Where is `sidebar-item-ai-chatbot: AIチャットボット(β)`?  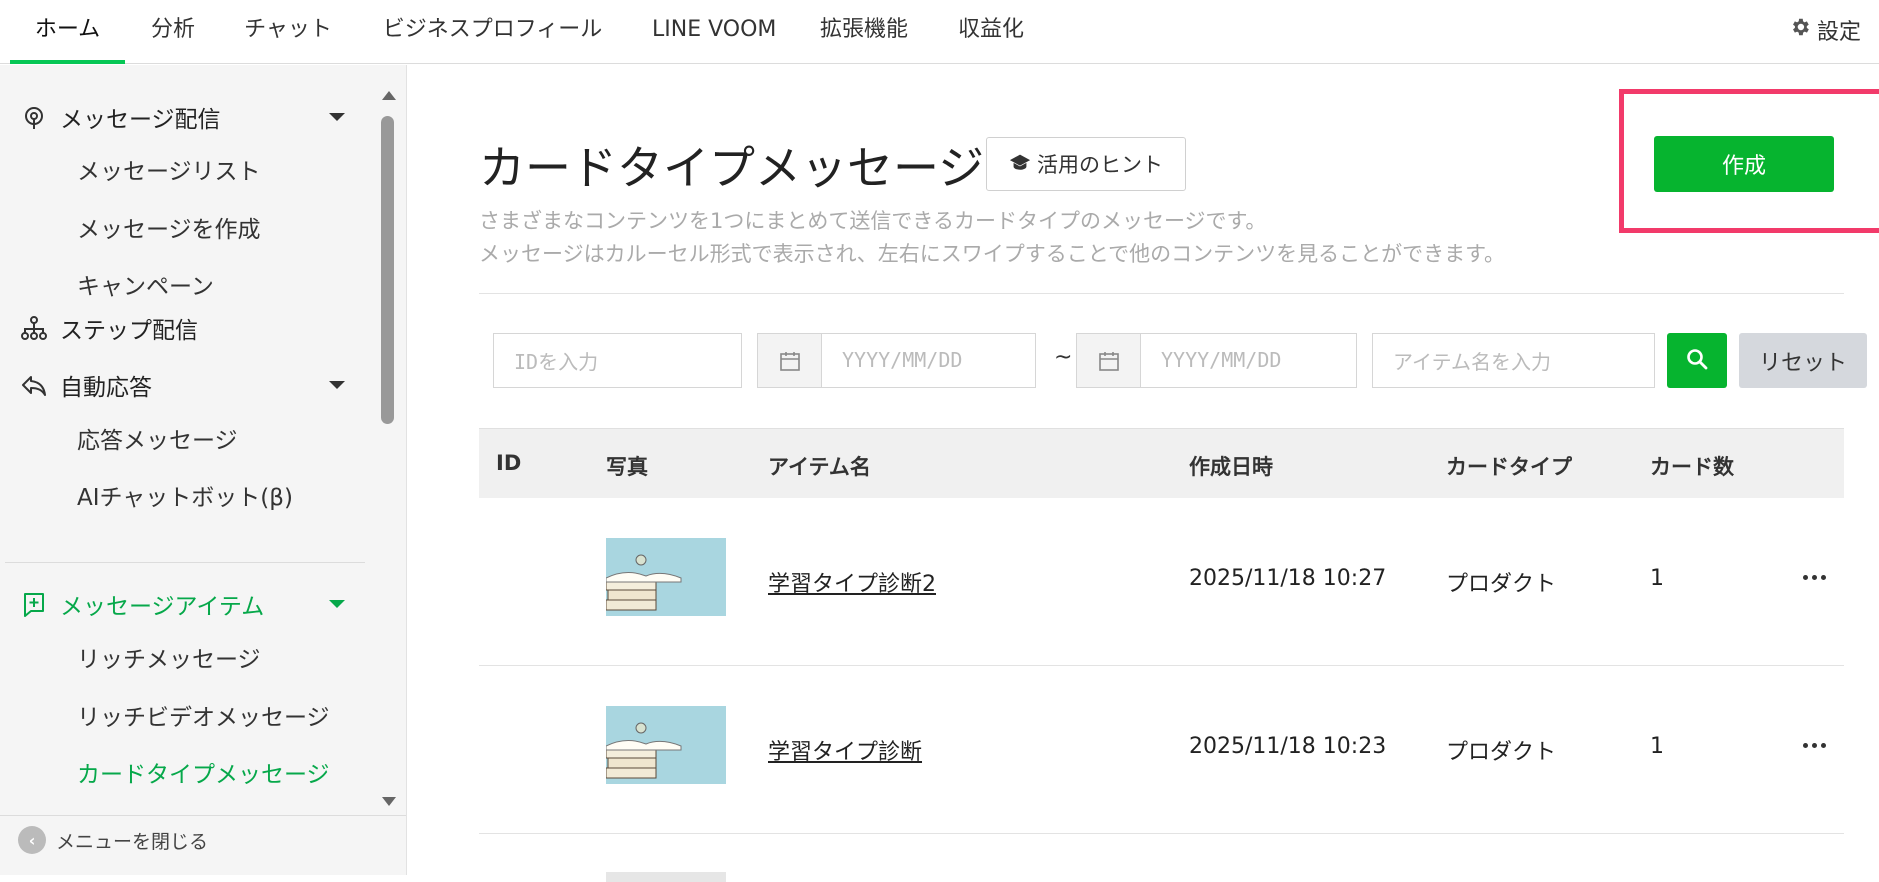 sidebar-item-ai-chatbot: AIチャットボット(β) is located at coordinates (185, 498).